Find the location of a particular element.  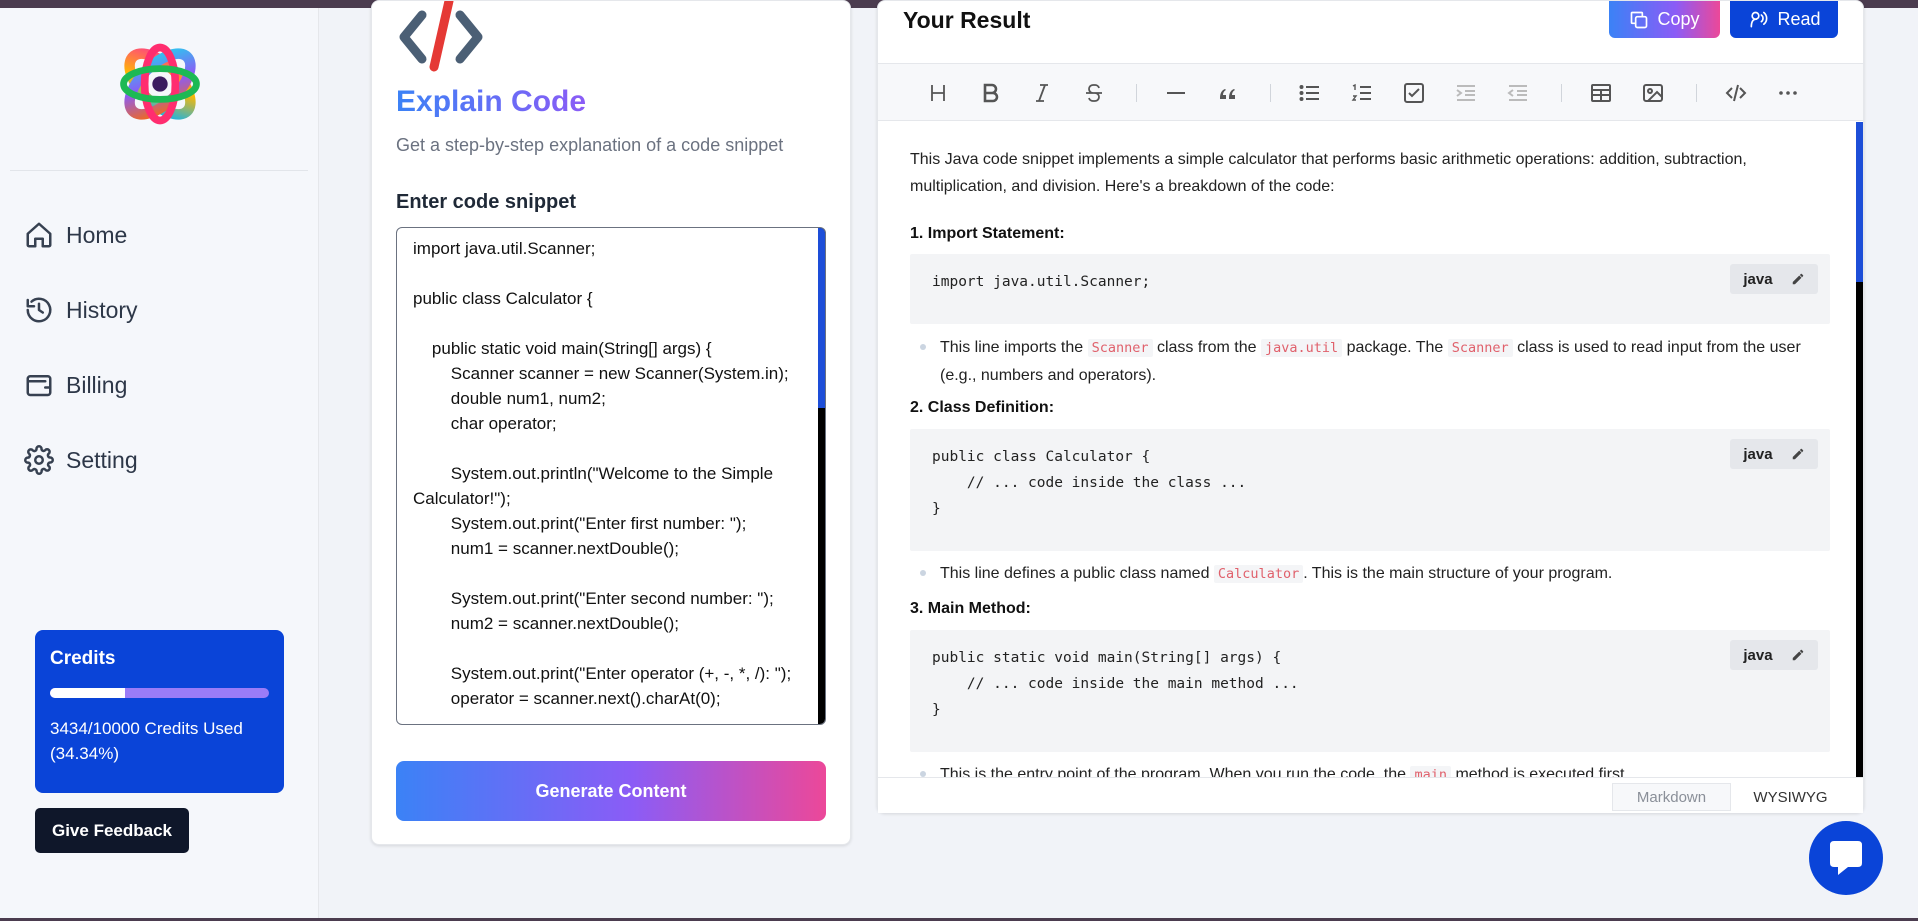

outdent-icon is located at coordinates (1517, 93).